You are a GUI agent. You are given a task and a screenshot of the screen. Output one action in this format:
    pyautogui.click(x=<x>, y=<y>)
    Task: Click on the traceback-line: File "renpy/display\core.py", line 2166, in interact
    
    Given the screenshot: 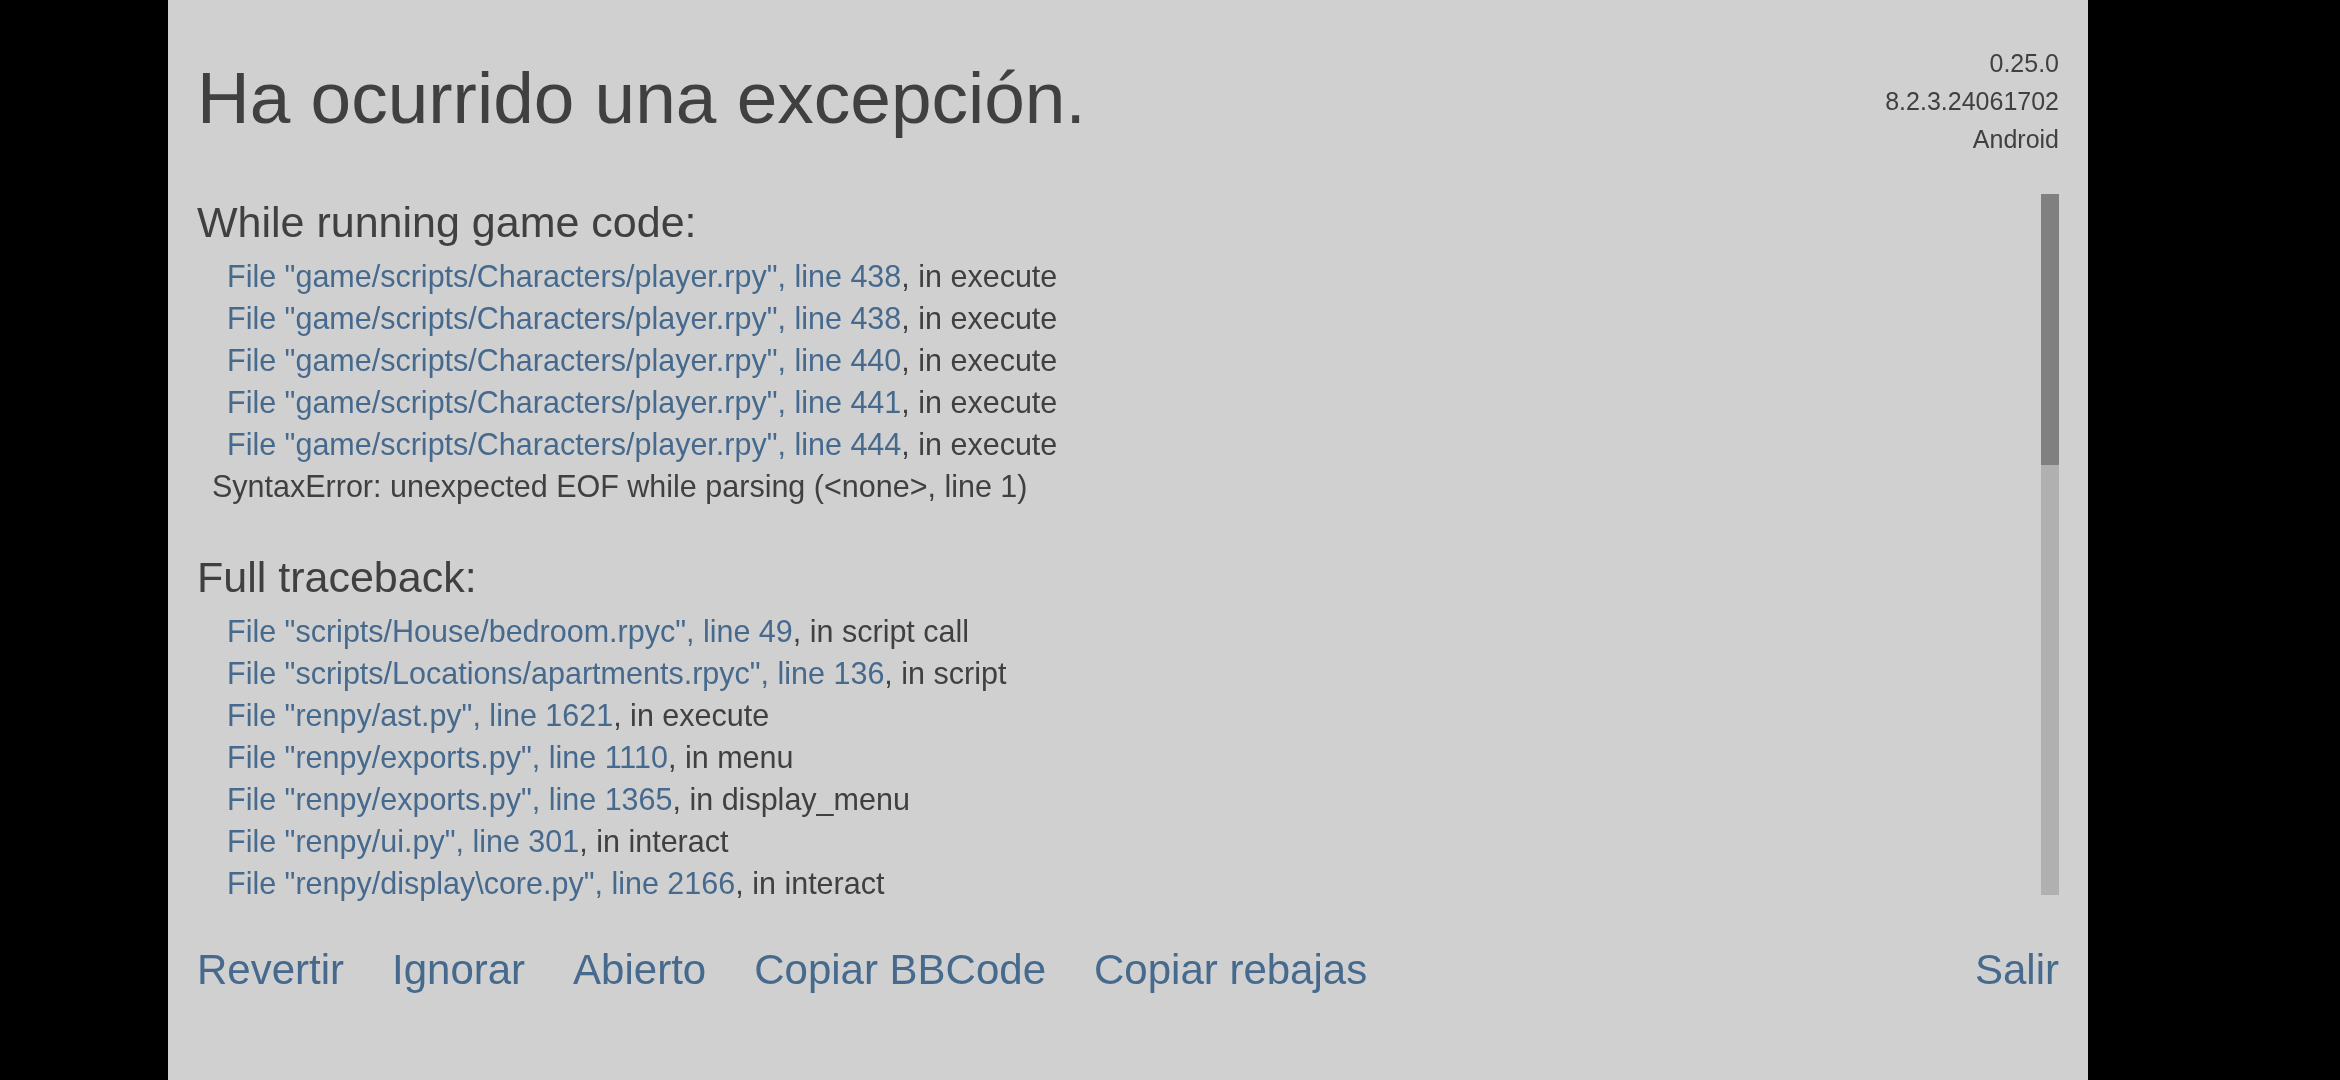 What is the action you would take?
    pyautogui.click(x=556, y=884)
    